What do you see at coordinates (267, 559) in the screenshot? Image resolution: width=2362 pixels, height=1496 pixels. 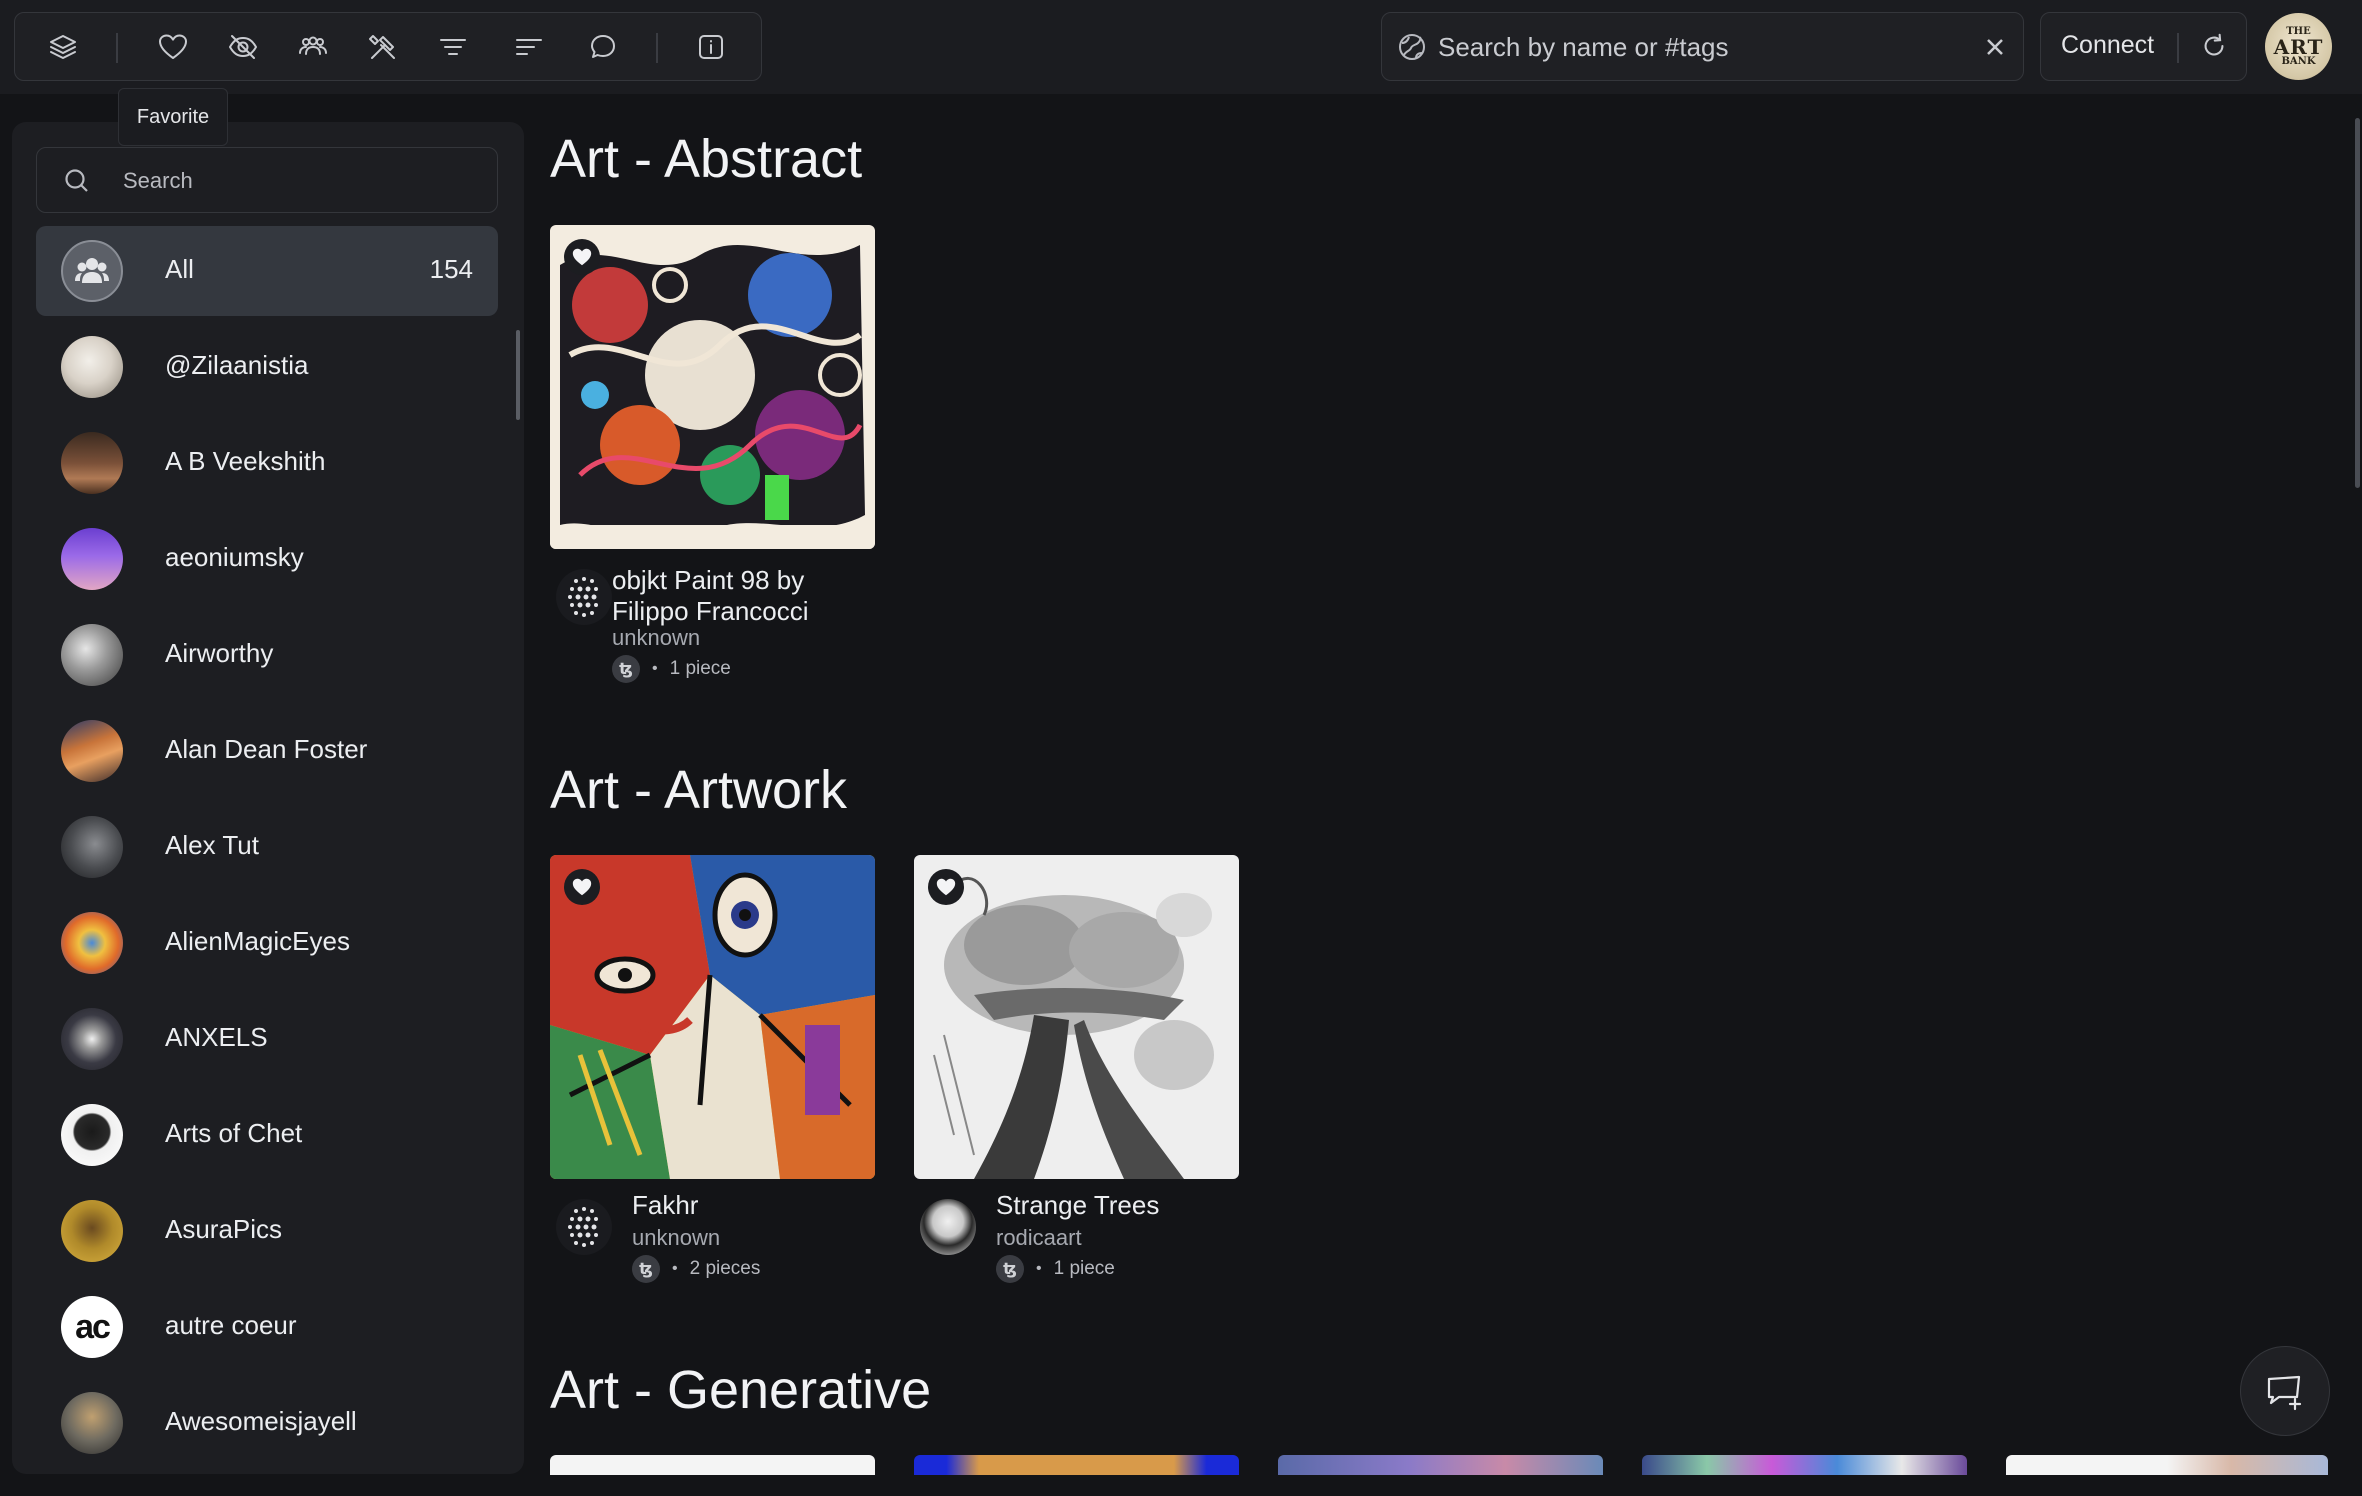 I see `sidebar-item-aeoniumsky: aeoniumsky` at bounding box center [267, 559].